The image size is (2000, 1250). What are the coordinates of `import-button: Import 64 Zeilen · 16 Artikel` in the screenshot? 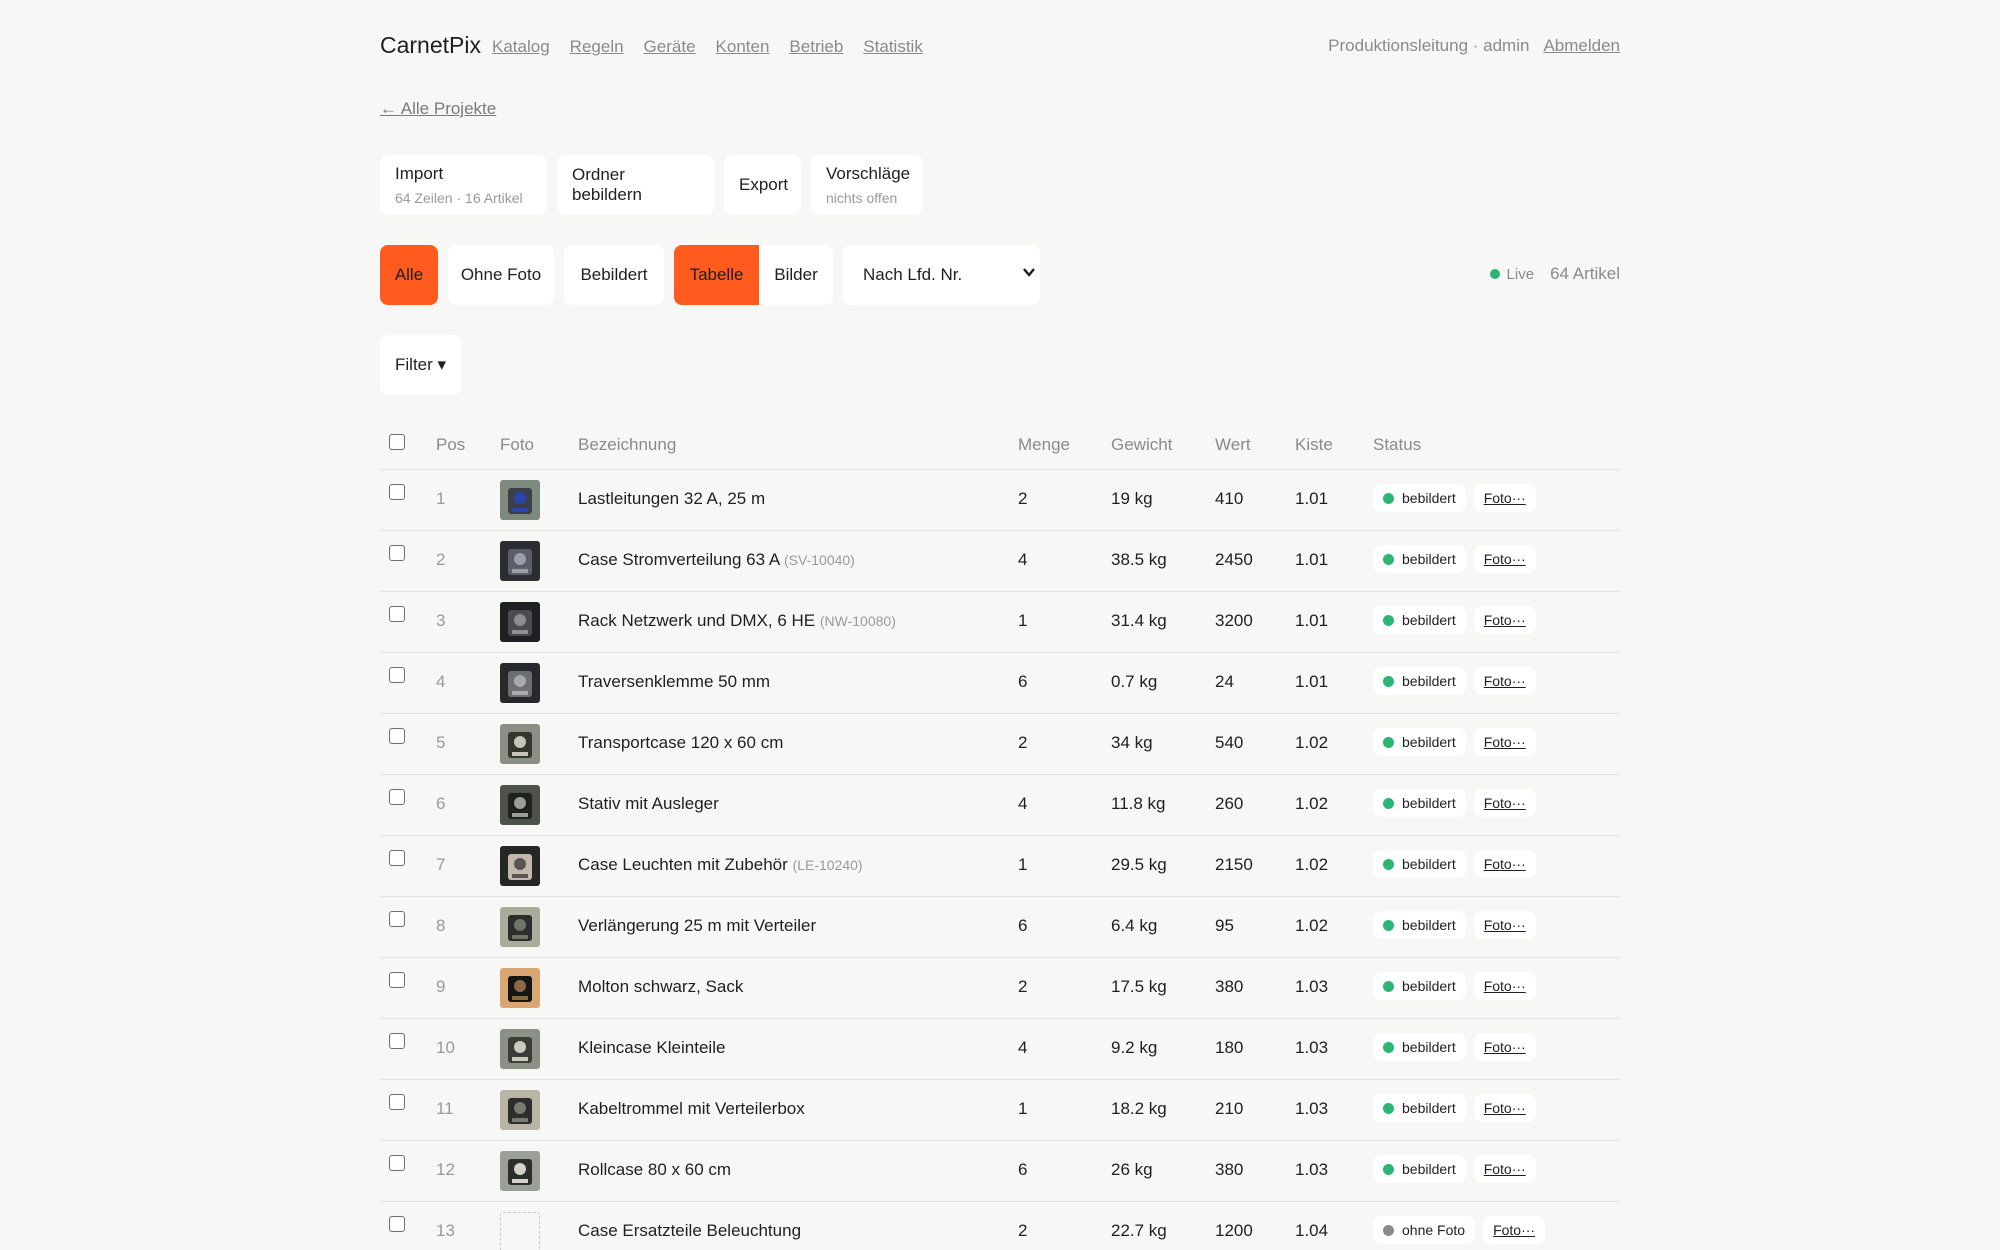 It's located at (463, 185).